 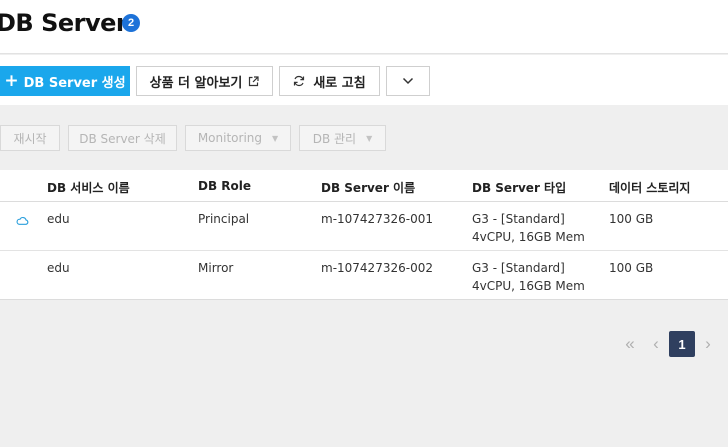 I want to click on chevron-down-icon, so click(x=408, y=81).